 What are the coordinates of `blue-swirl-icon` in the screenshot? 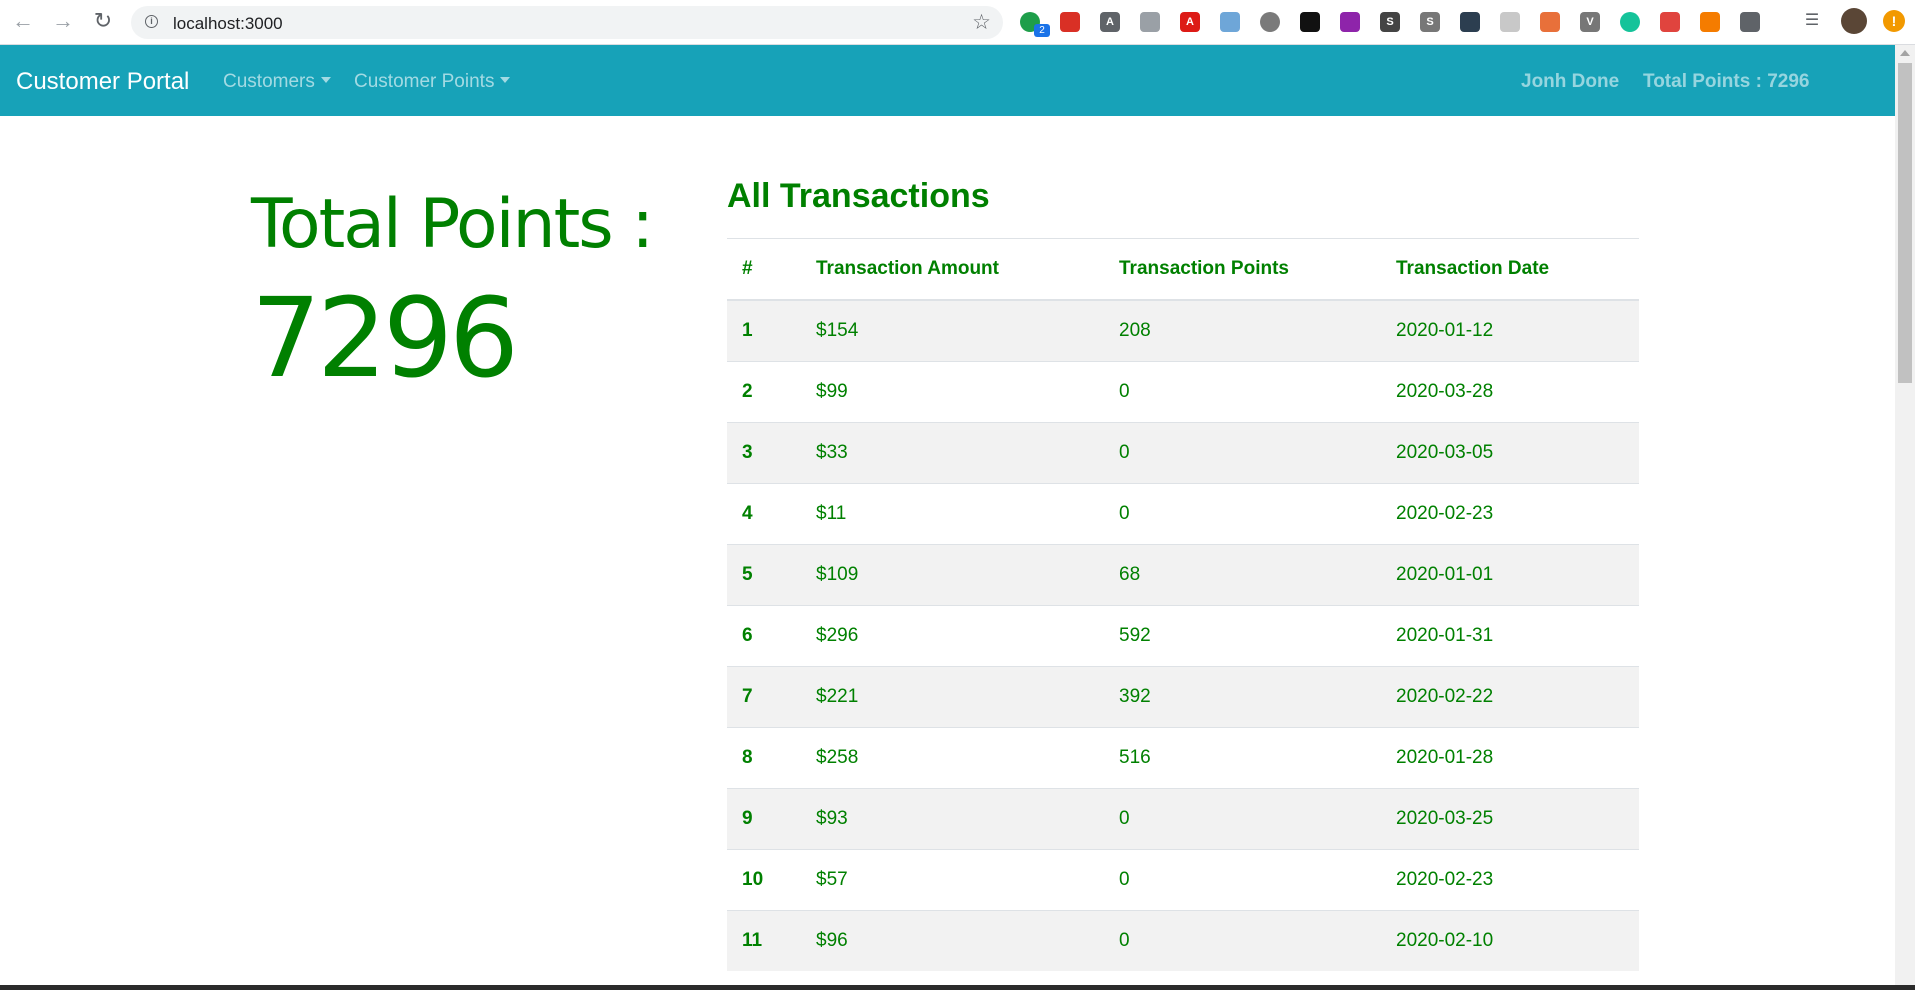 It's located at (1230, 22).